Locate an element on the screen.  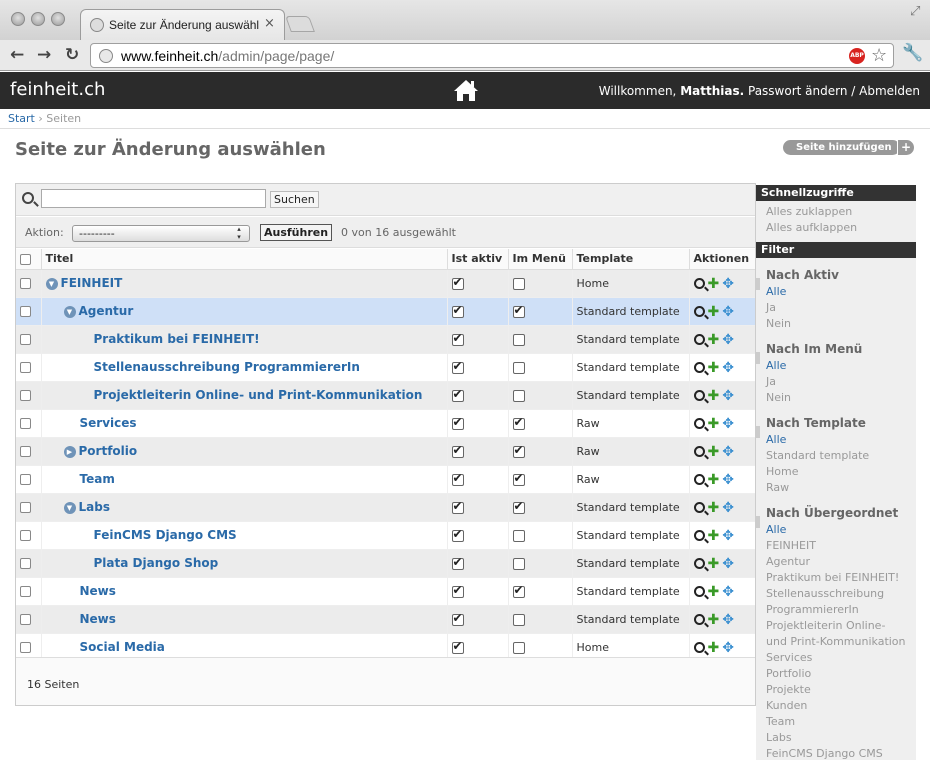
close-window-button is located at coordinates (18, 19).